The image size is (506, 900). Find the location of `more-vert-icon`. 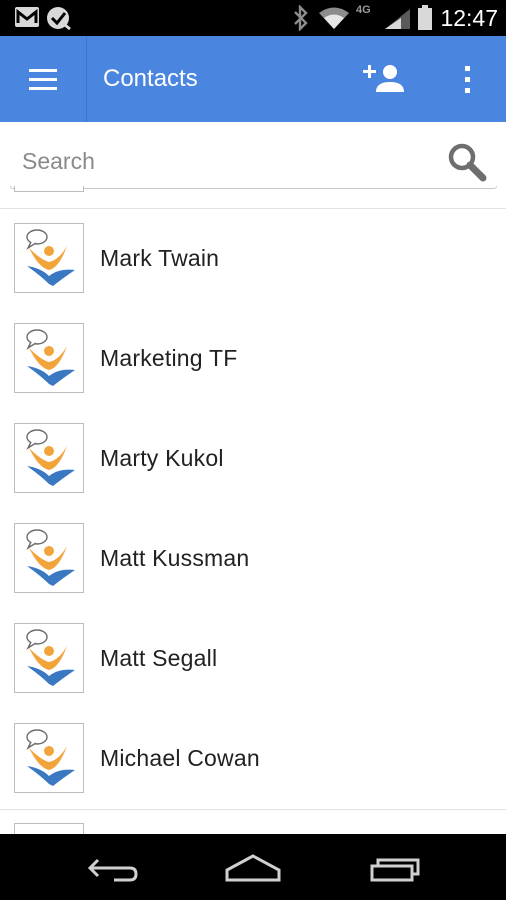

more-vert-icon is located at coordinates (467, 79).